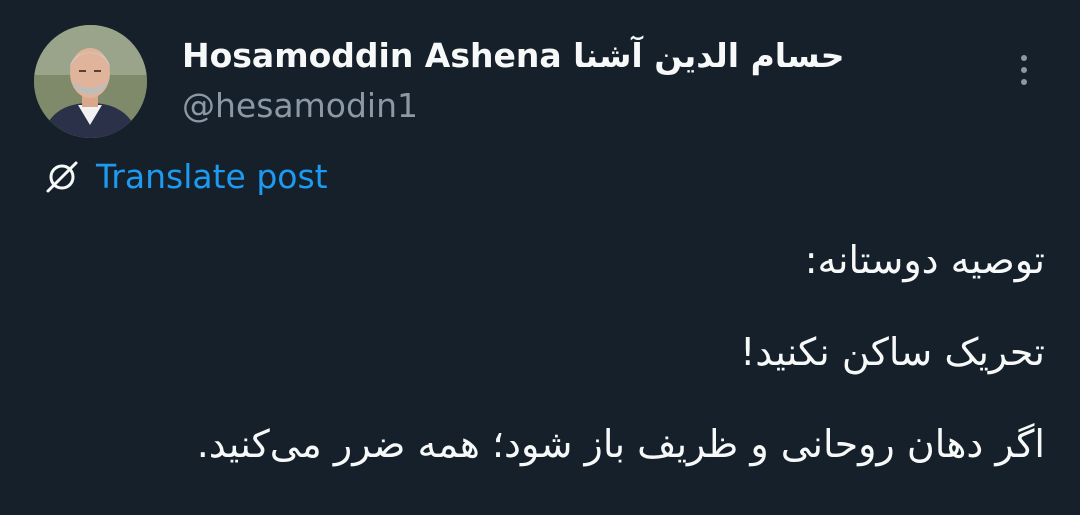 This screenshot has width=1080, height=515. What do you see at coordinates (892, 352) in the screenshot?
I see `post-line: تحریک ساکن نکنید!` at bounding box center [892, 352].